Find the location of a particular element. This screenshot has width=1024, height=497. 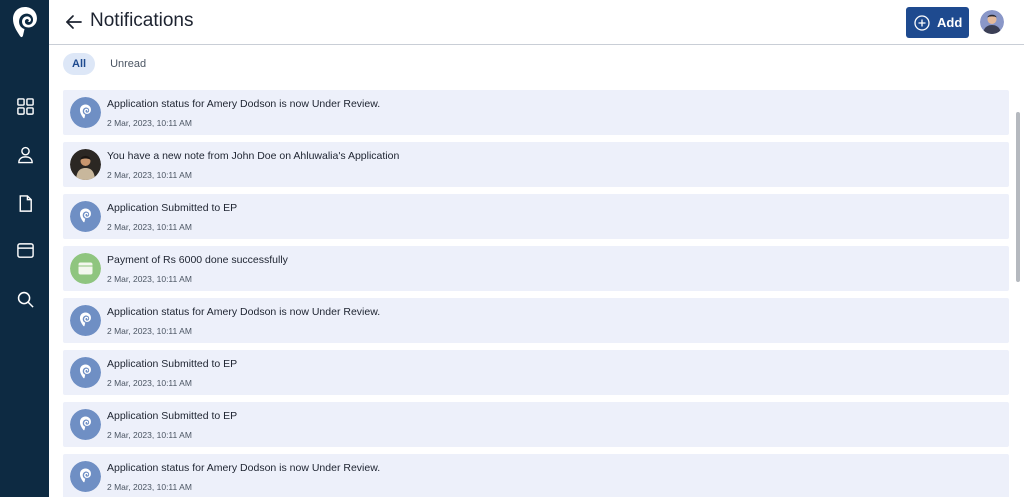

add-button-label: Add is located at coordinates (950, 22).